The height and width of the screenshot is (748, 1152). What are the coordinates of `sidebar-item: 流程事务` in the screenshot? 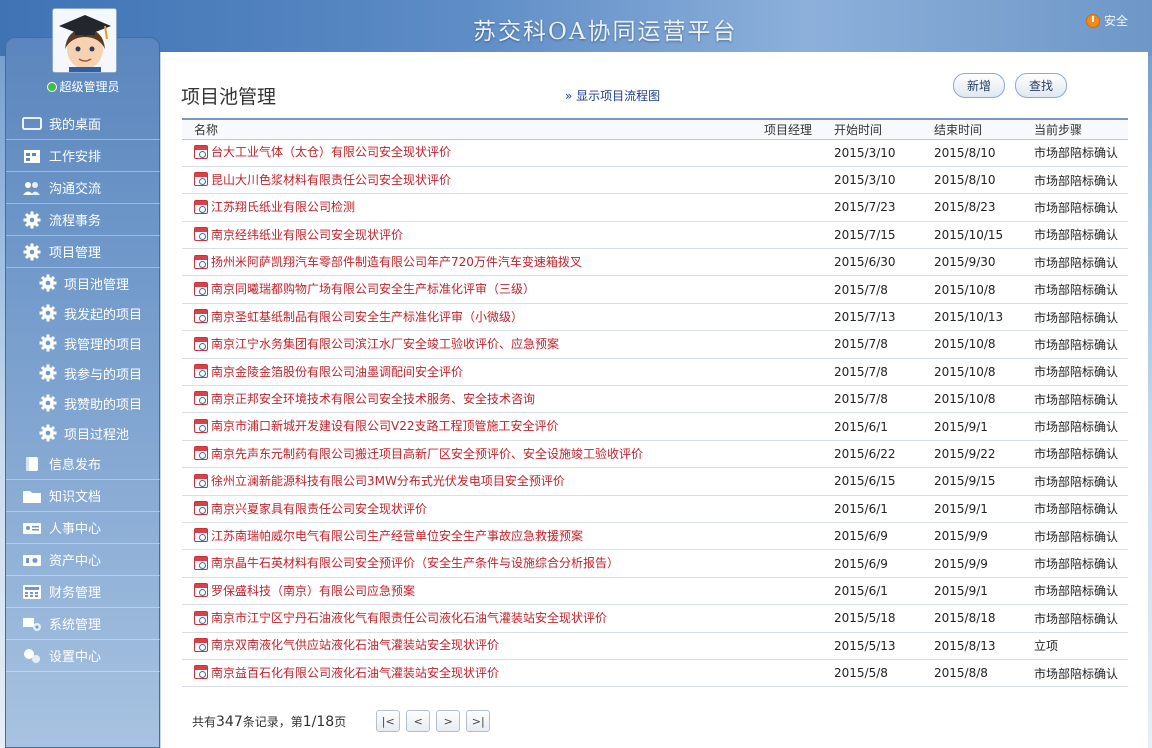 It's located at (83, 220).